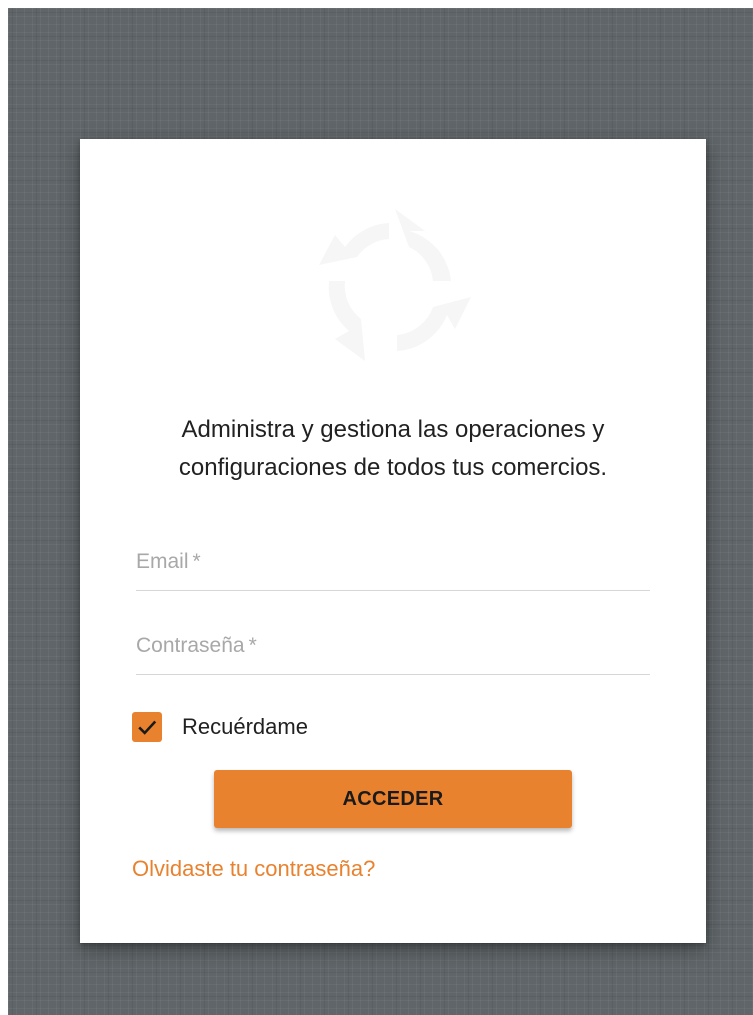  I want to click on password-placeholder: Contraseña *, so click(196, 645).